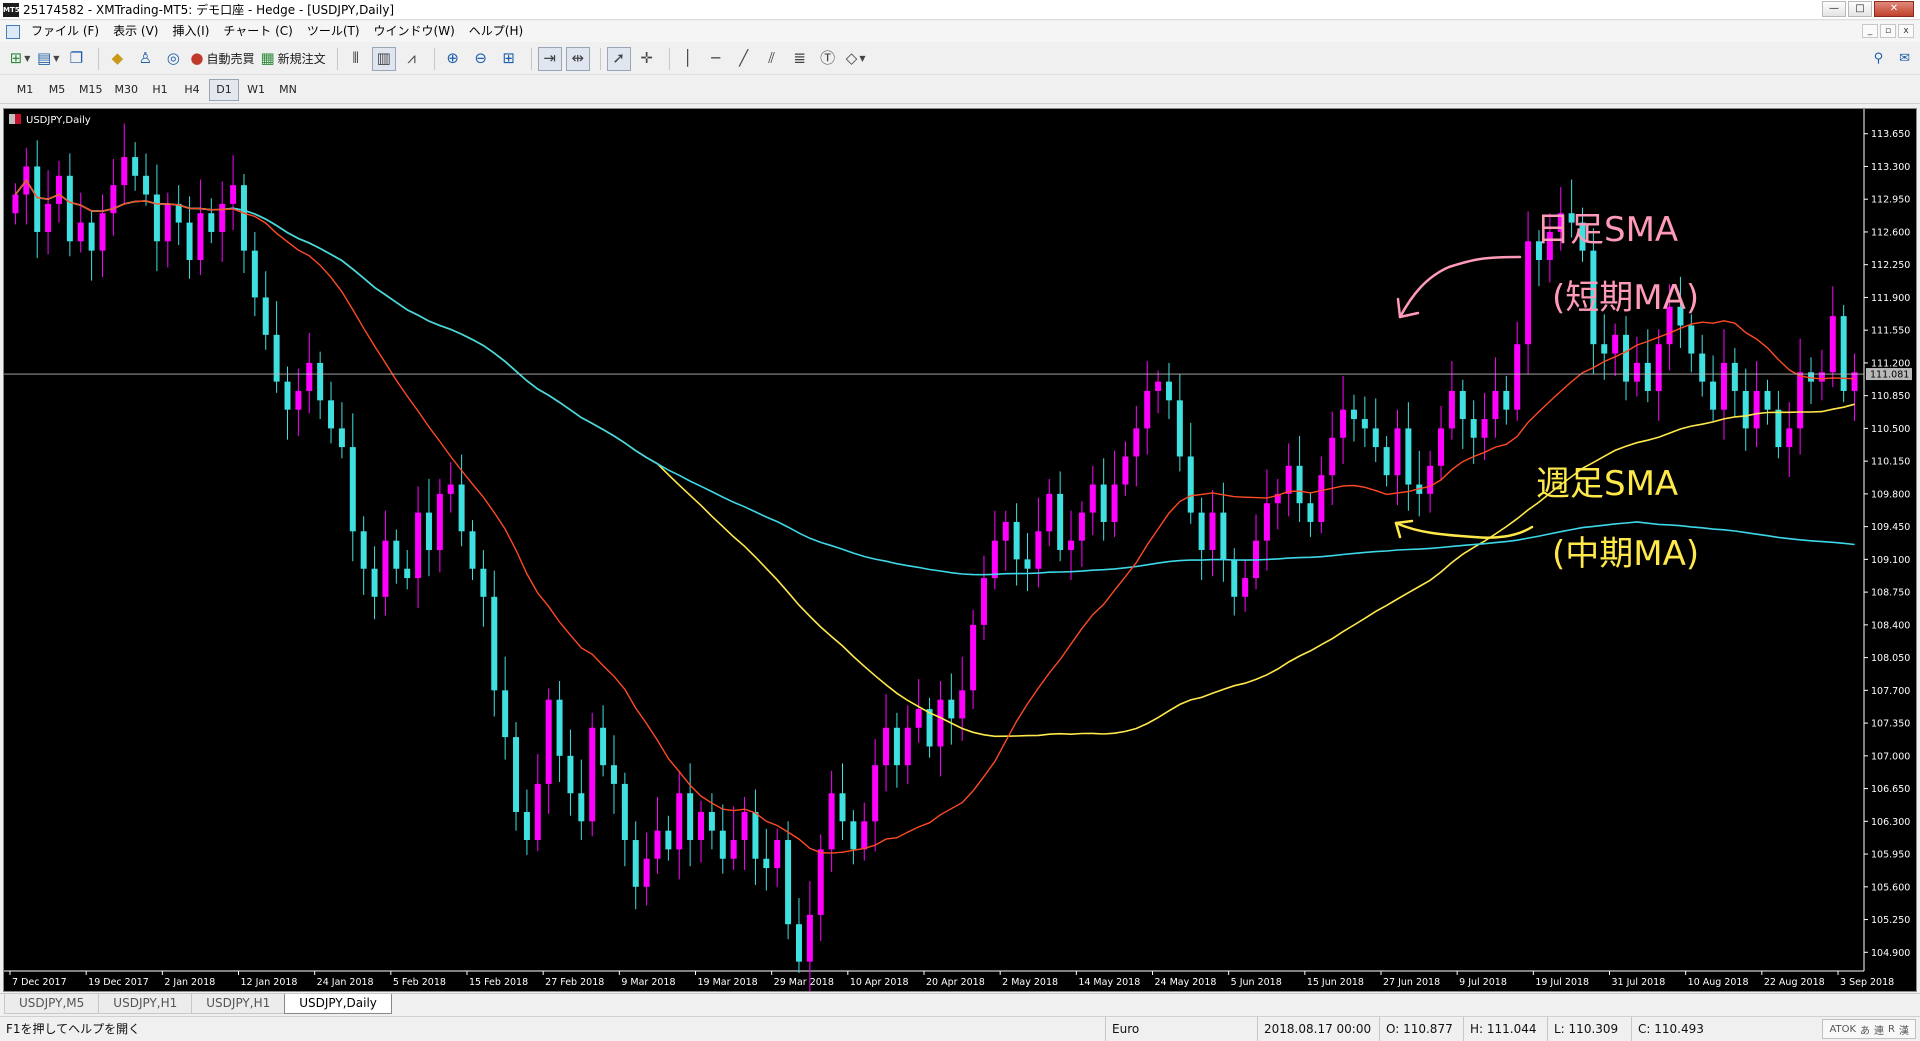 Image resolution: width=1920 pixels, height=1041 pixels. Describe the element at coordinates (1589, 1028) in the screenshot. I see `status-low: L: 110.309` at that location.